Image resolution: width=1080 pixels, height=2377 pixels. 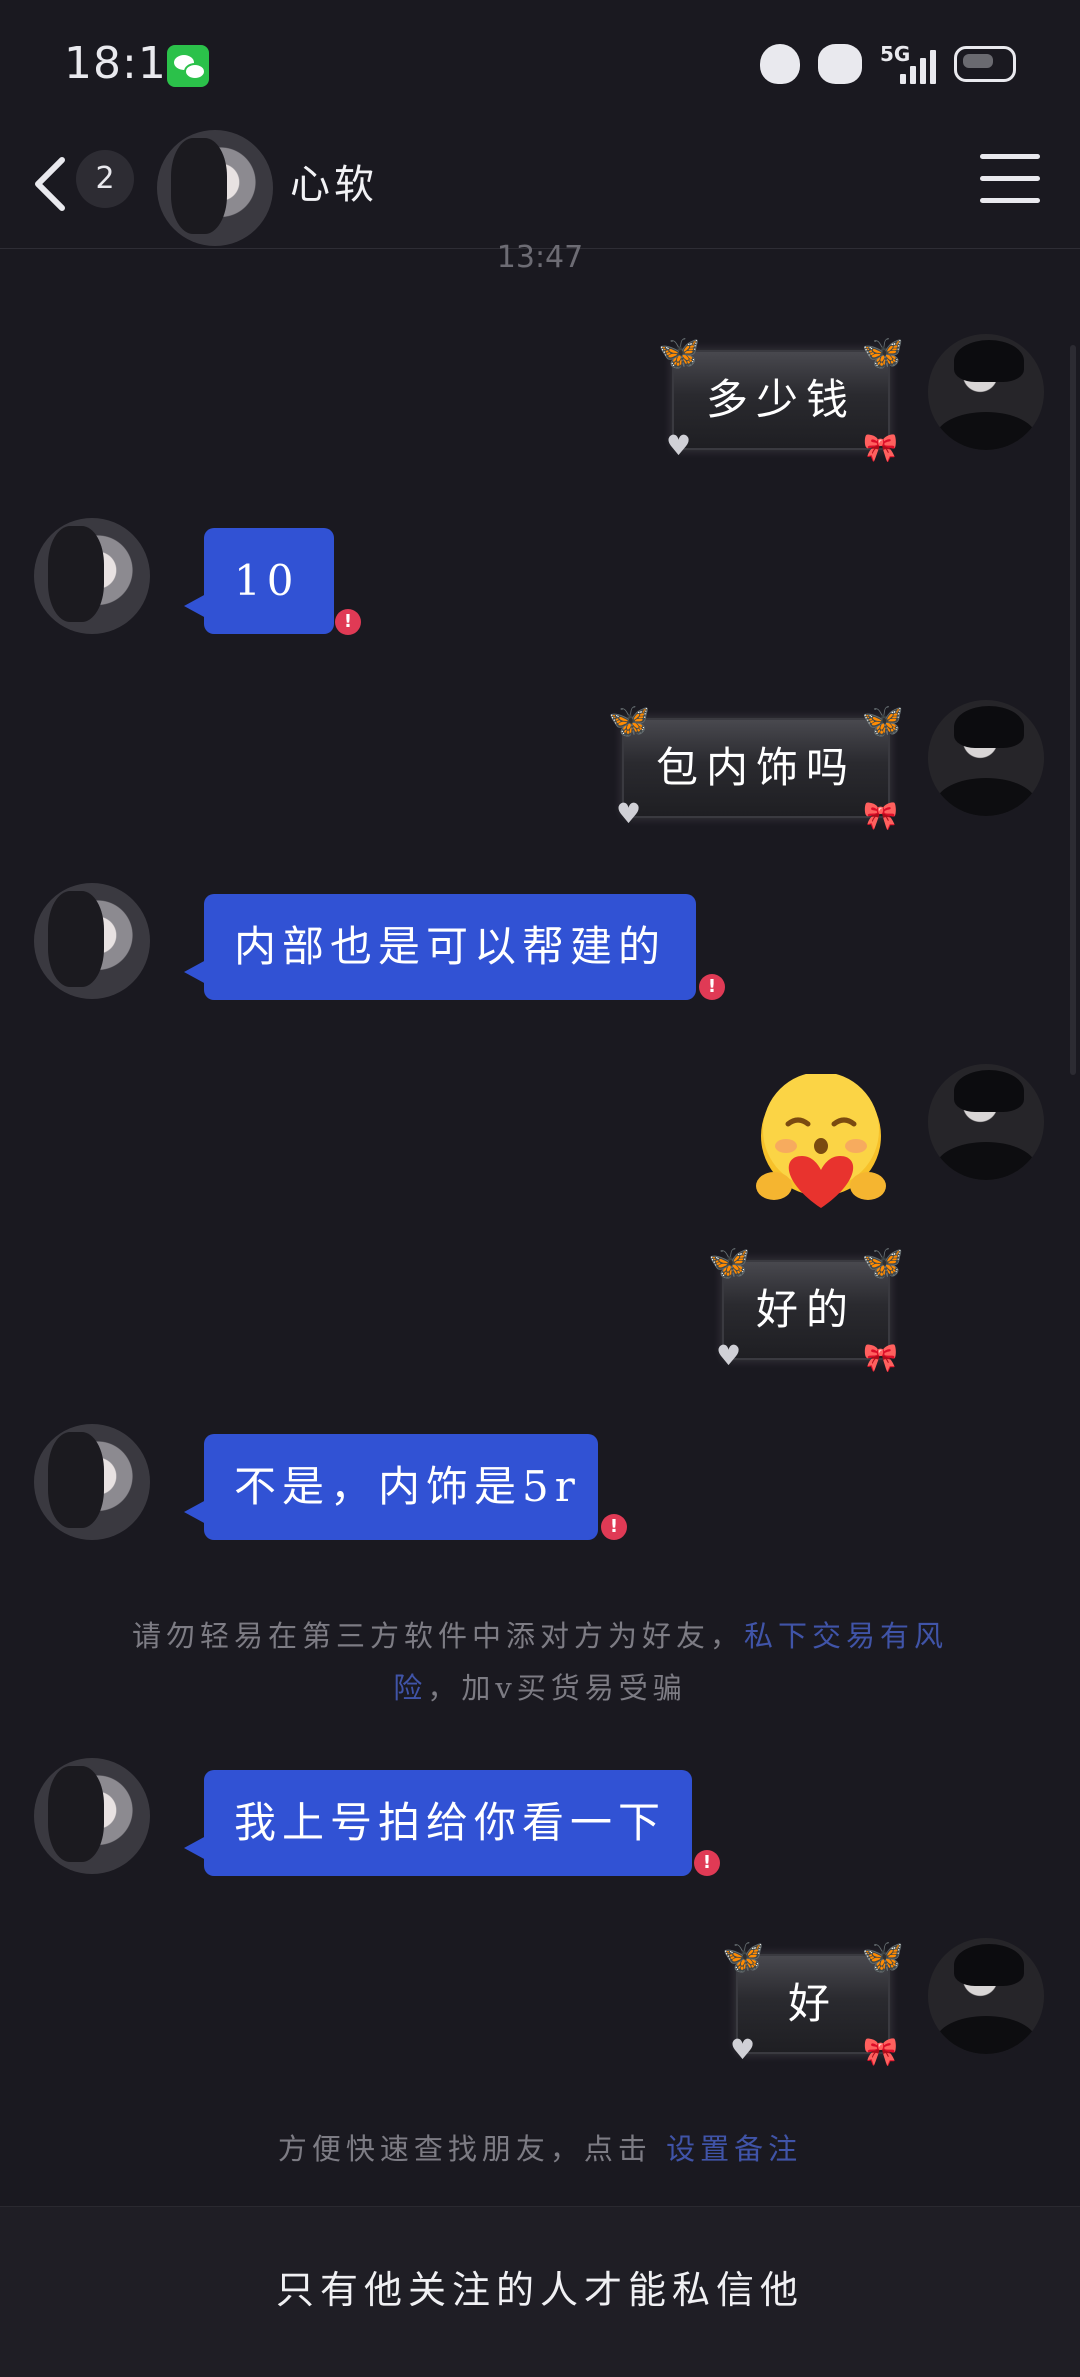 What do you see at coordinates (472, 2149) in the screenshot?
I see `remark-hint-text: 方便快速查找朋友，点击` at bounding box center [472, 2149].